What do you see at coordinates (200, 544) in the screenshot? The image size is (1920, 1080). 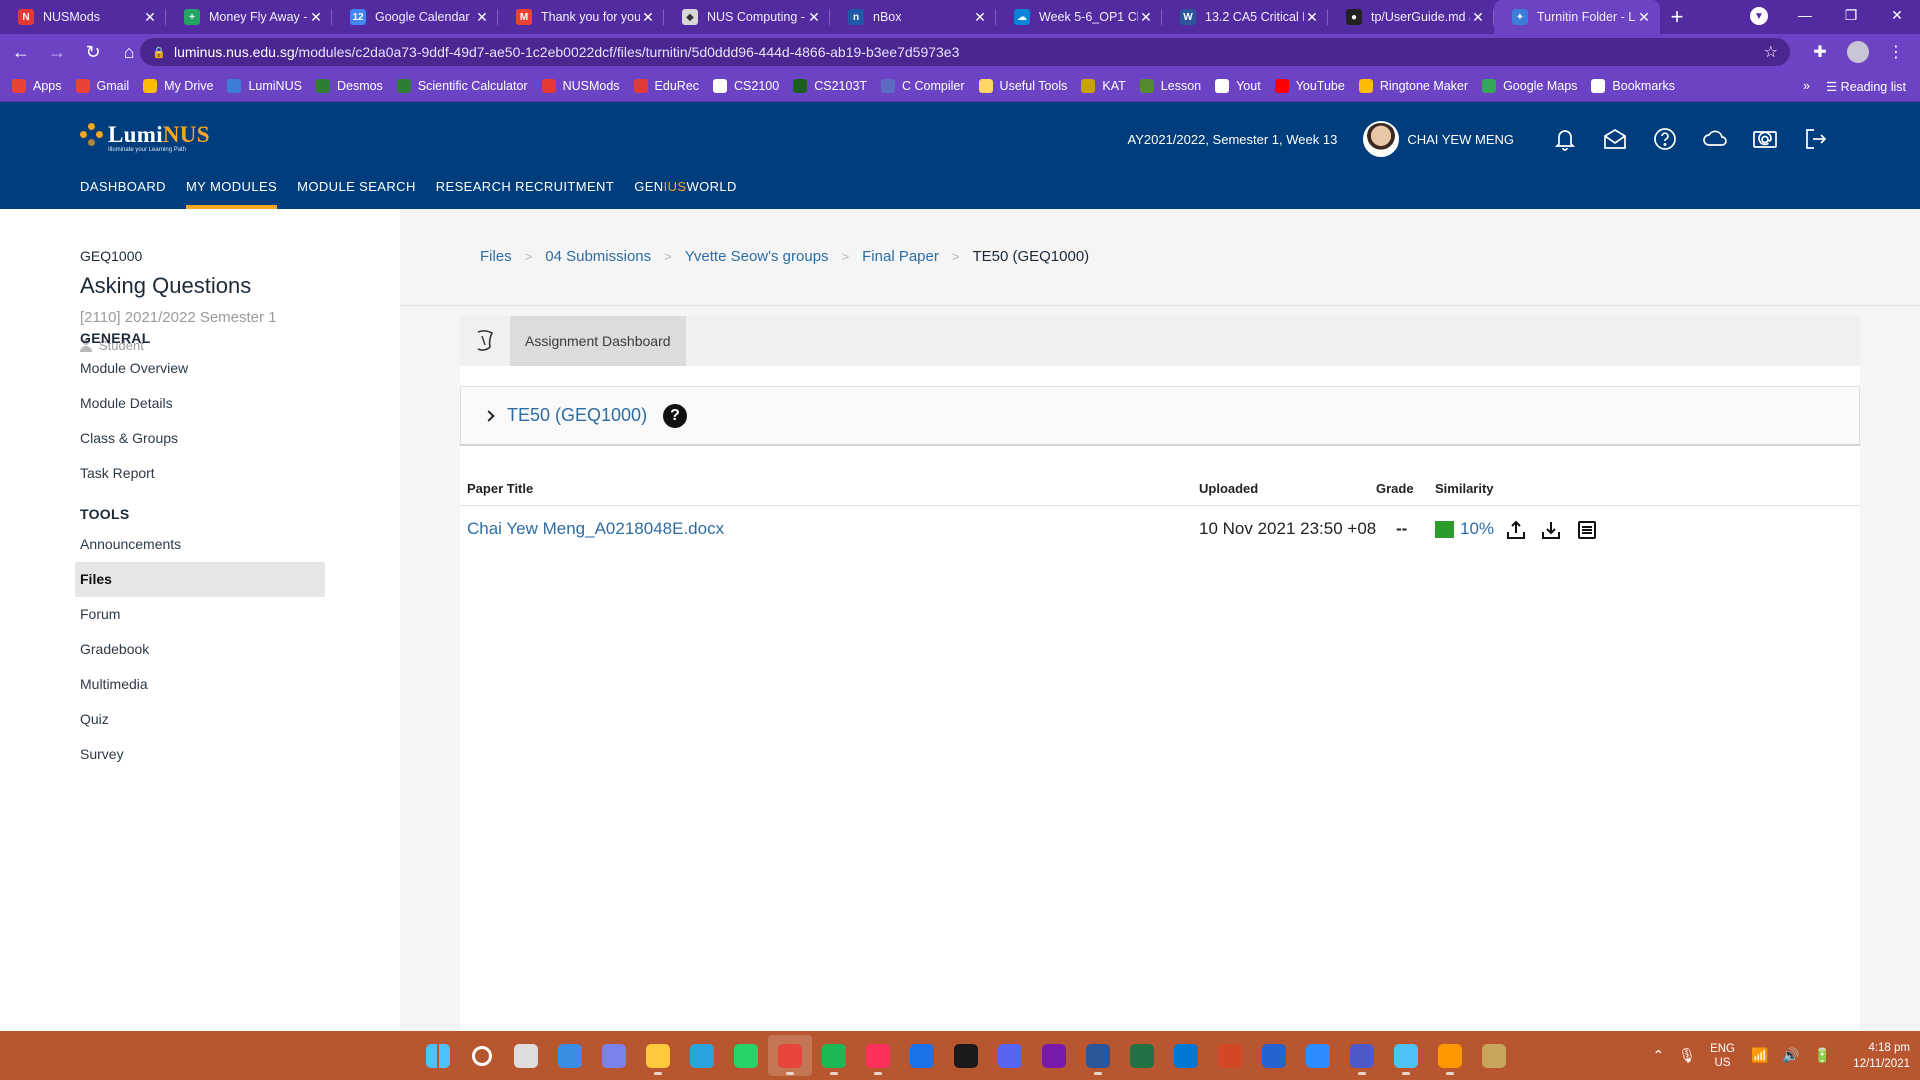 I see `sidebar-item-announcements: Announcements` at bounding box center [200, 544].